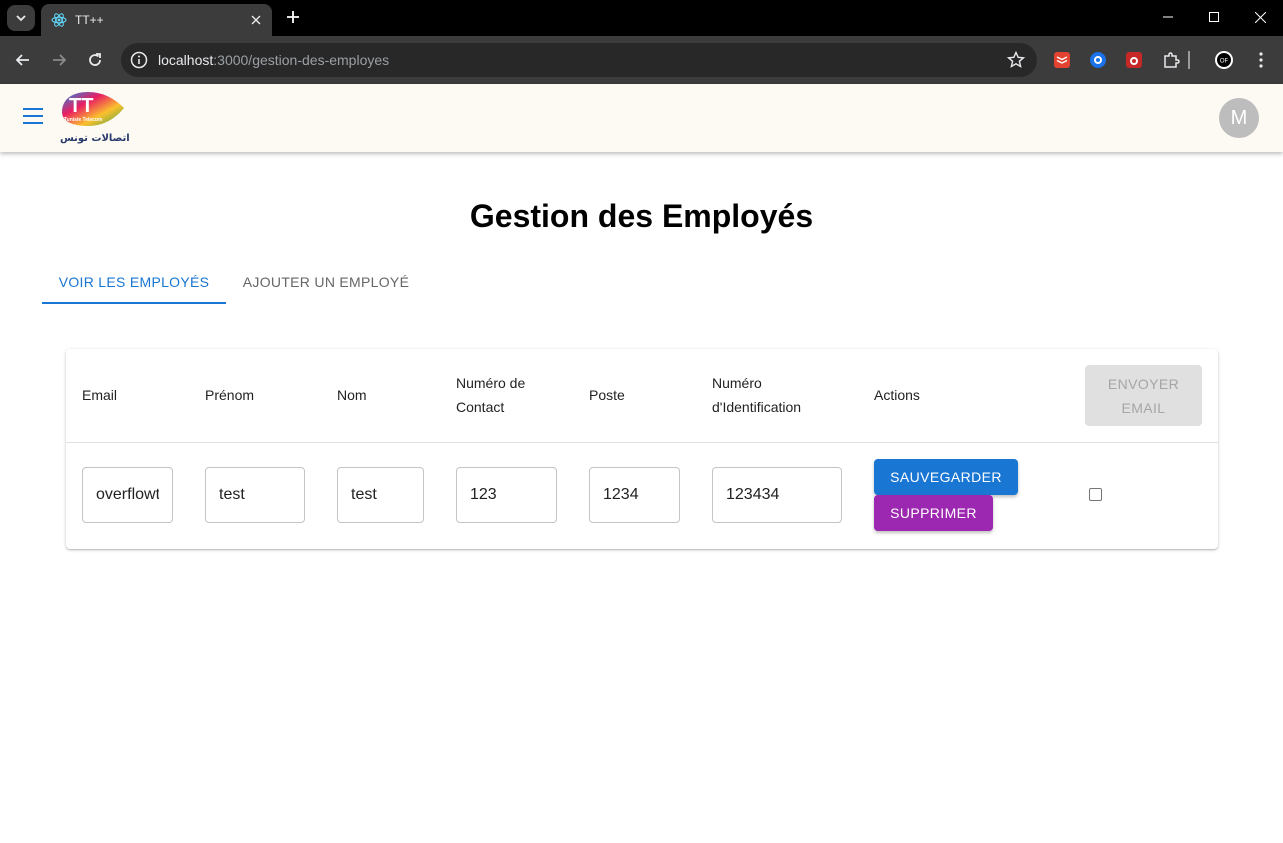  I want to click on minimize-button, so click(1168, 17).